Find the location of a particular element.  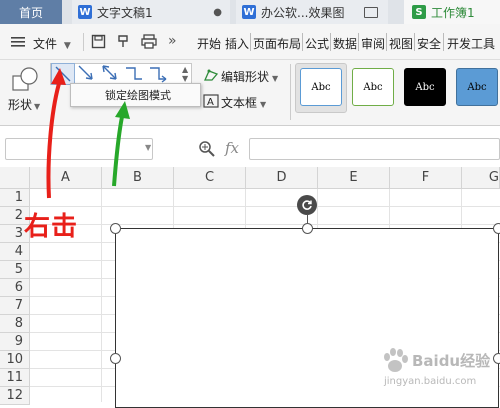

watermark-url-text: jingyan.baidu.com is located at coordinates (430, 381).